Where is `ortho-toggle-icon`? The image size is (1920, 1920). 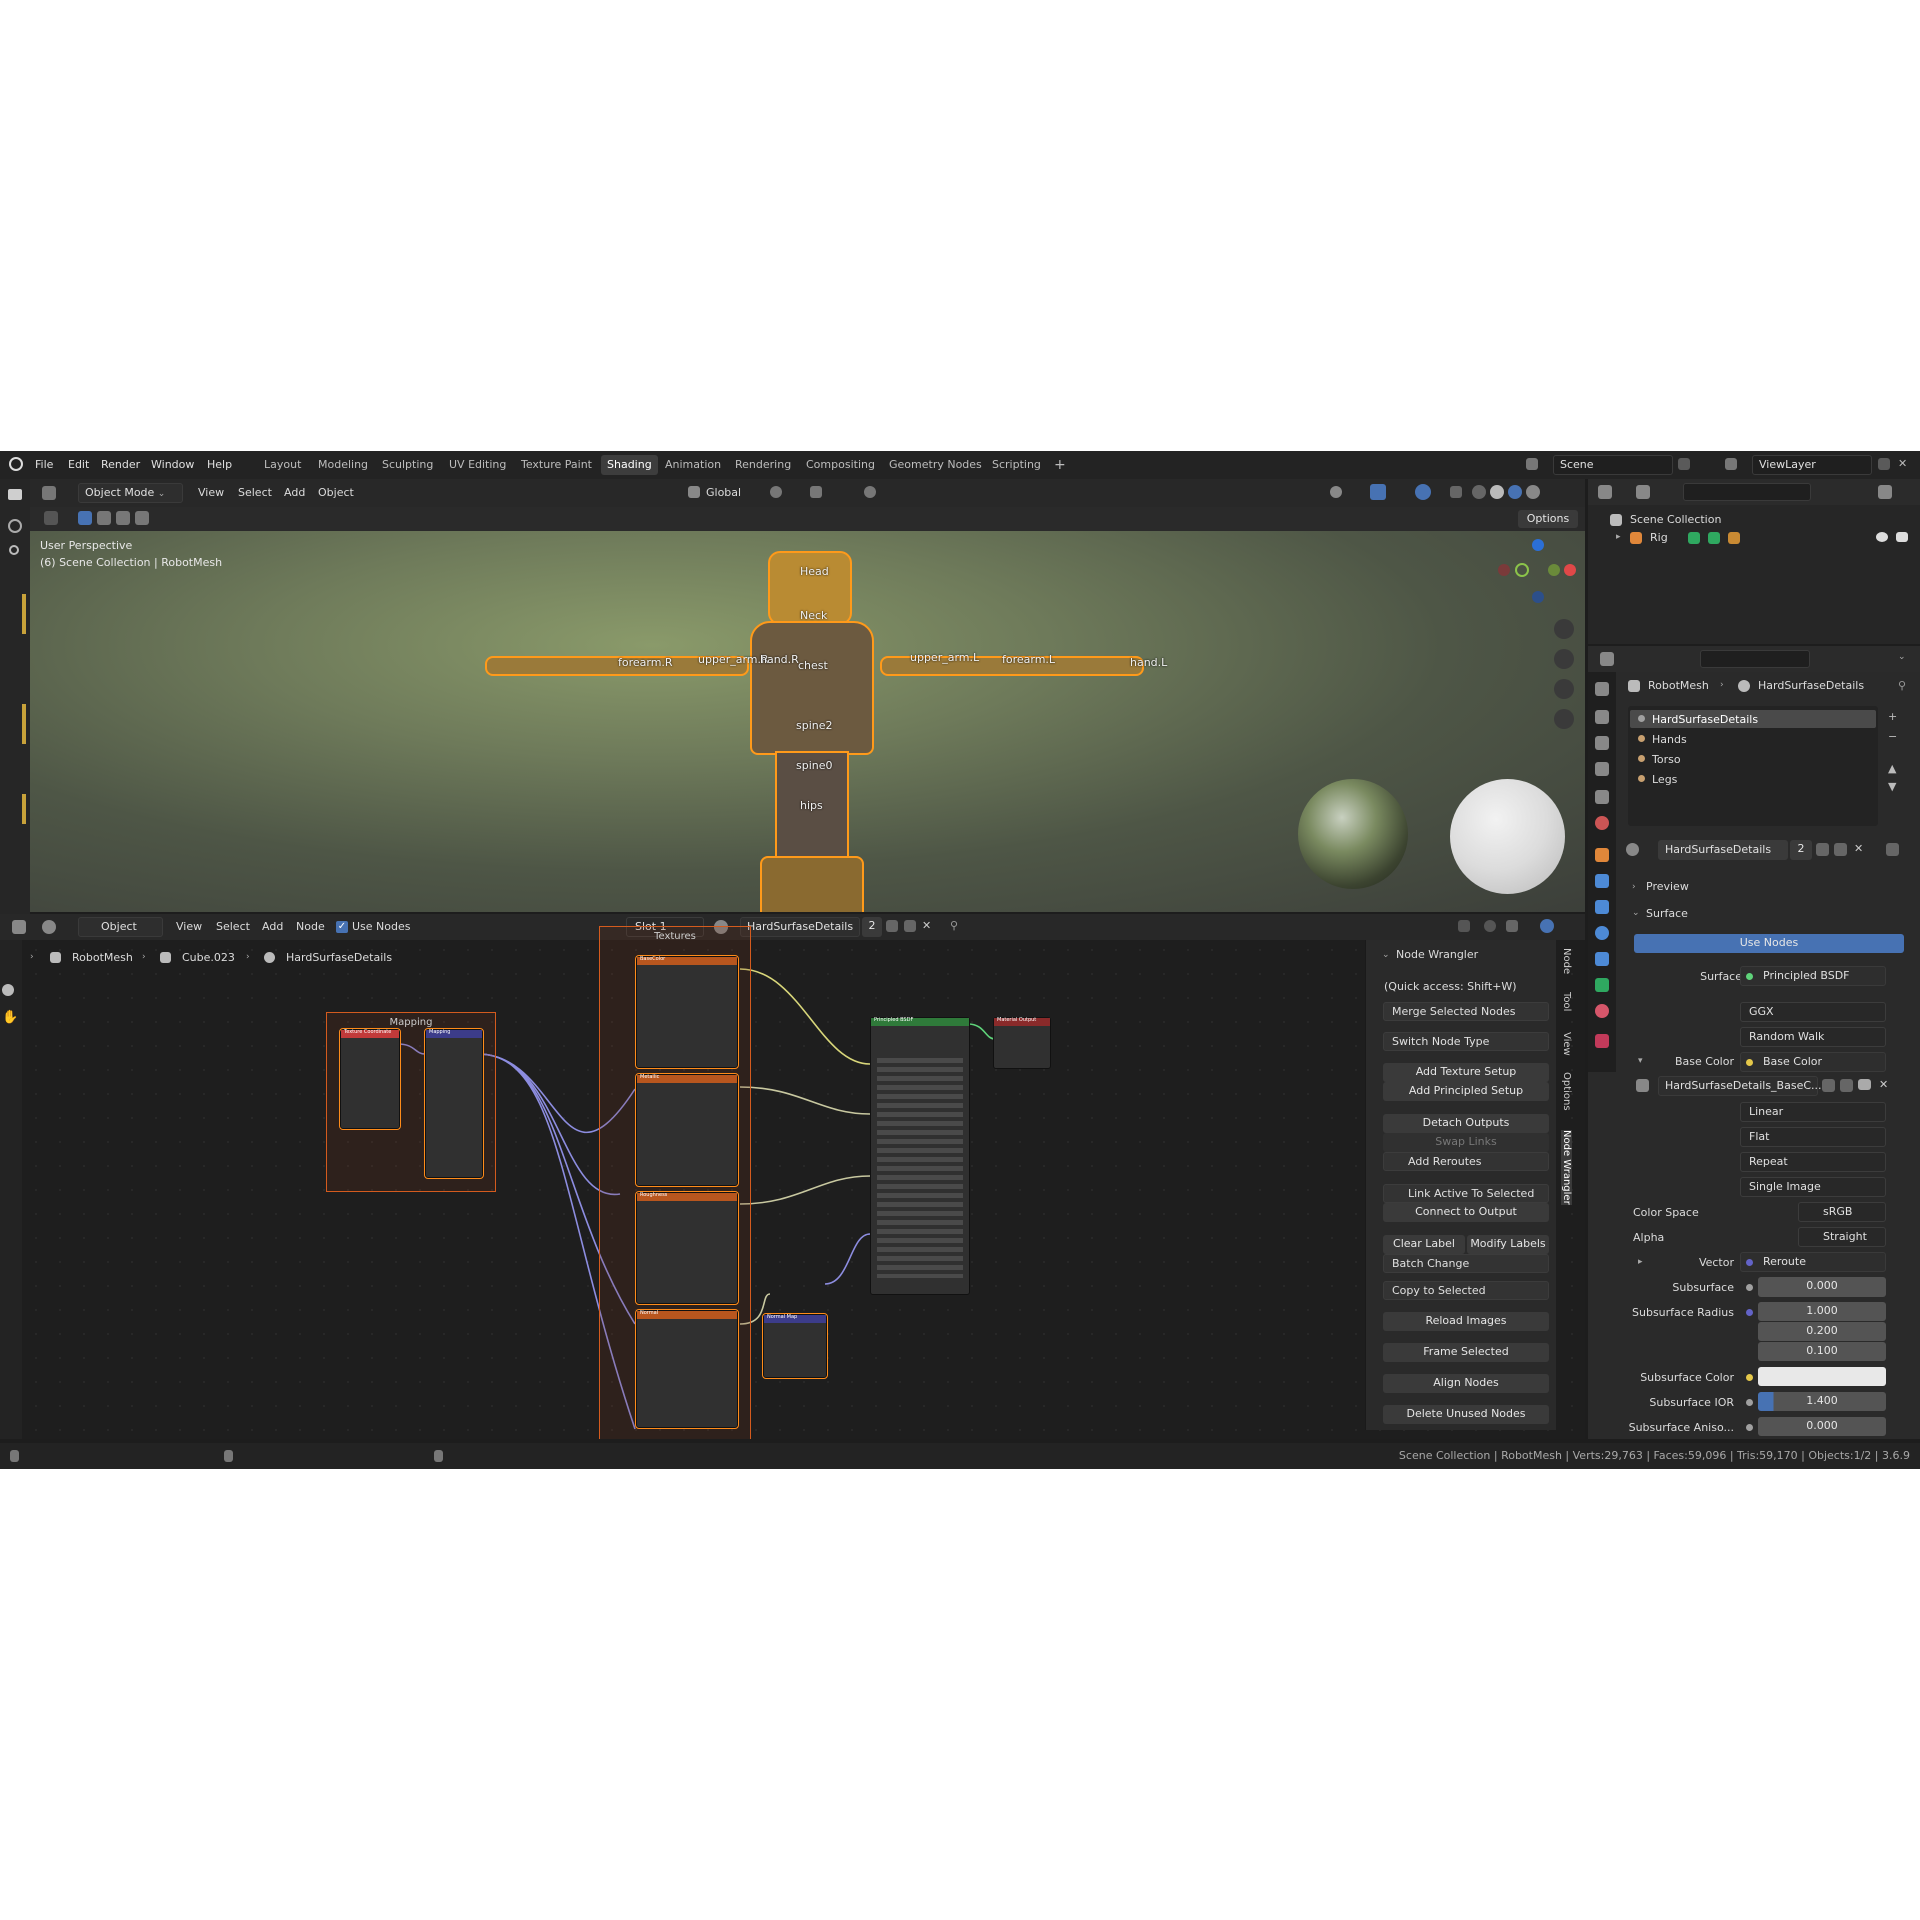
ortho-toggle-icon is located at coordinates (1564, 719).